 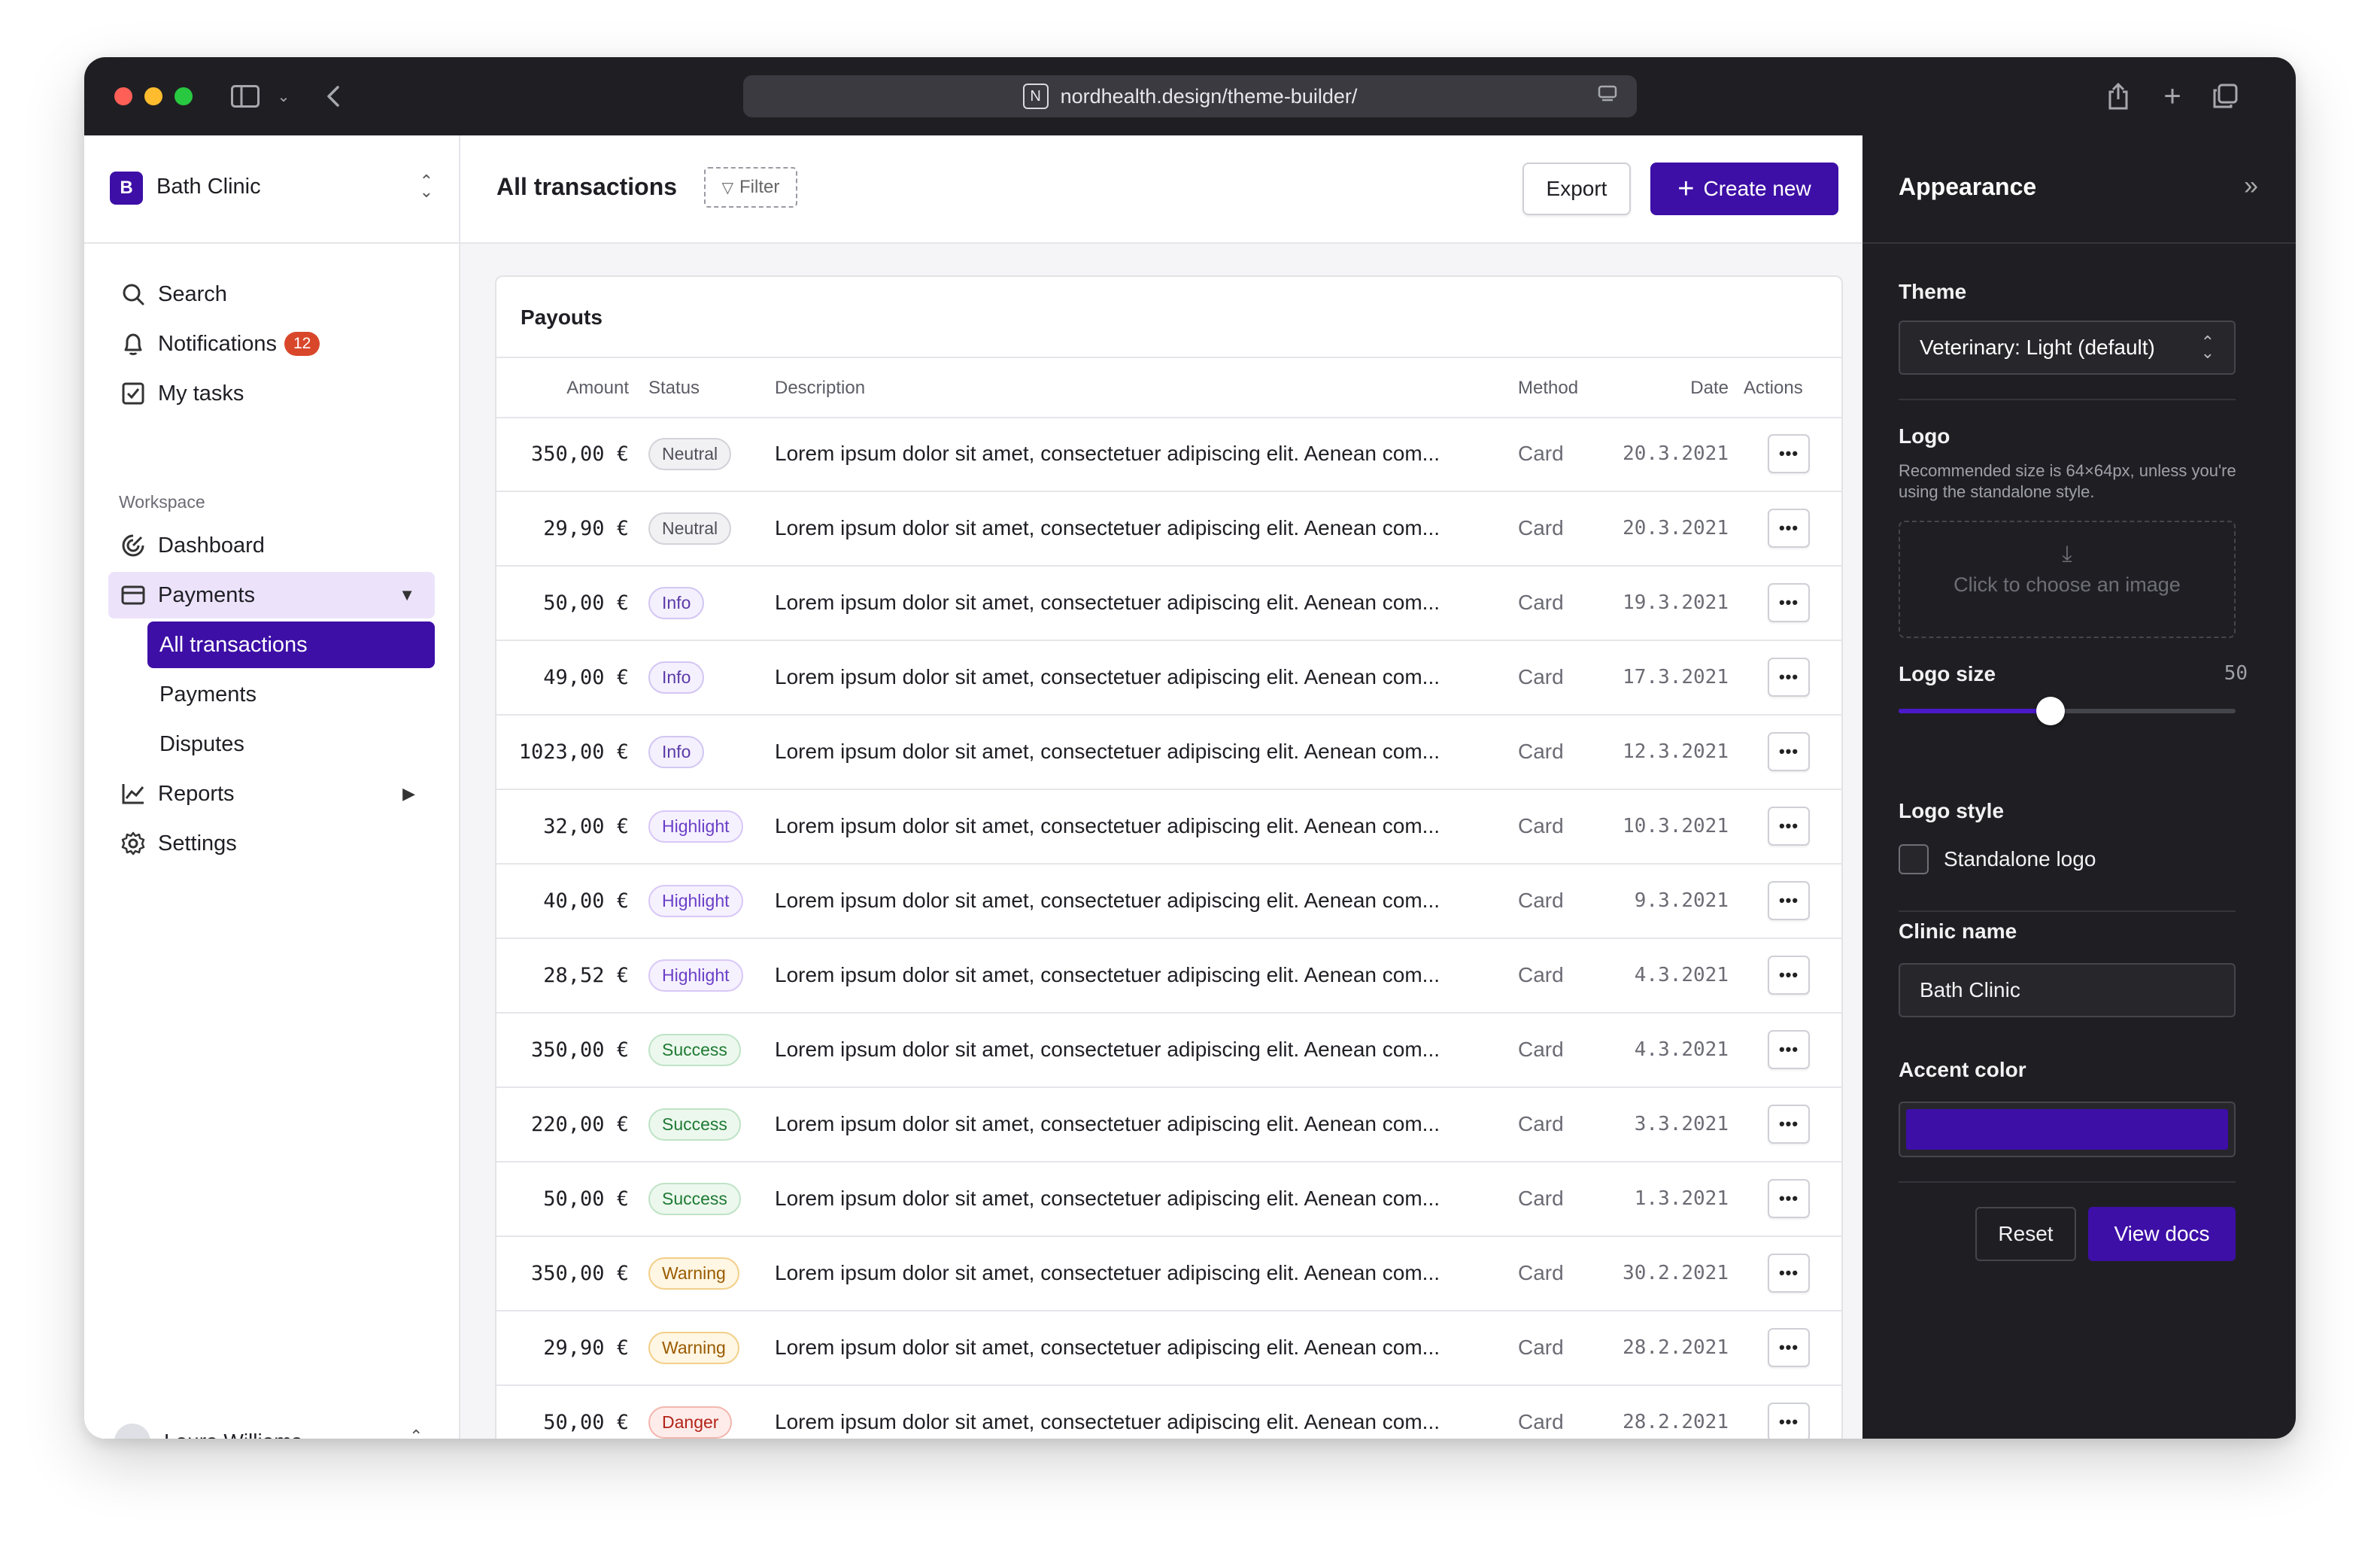 I want to click on amount-cell: 350,00 €, so click(x=579, y=454).